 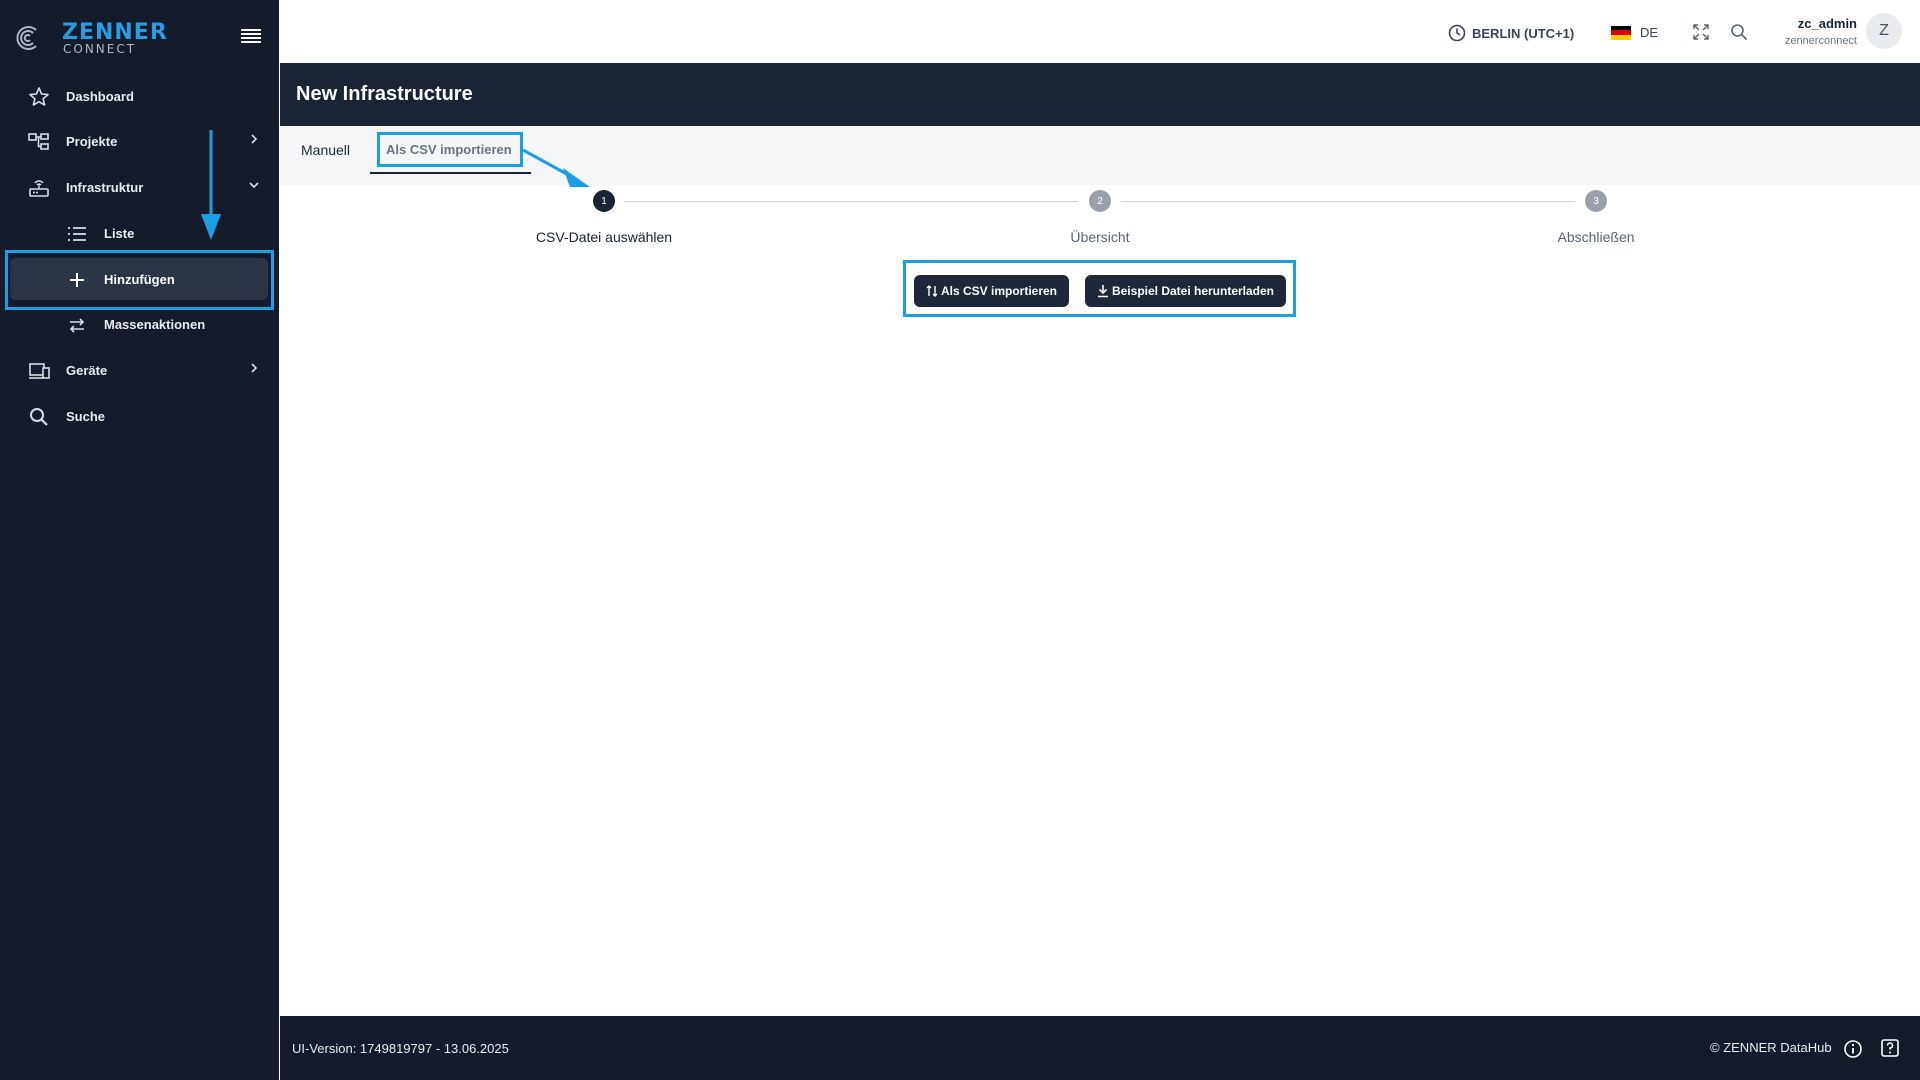 I want to click on sidebar-item-projekte: Projekte, so click(x=139, y=141).